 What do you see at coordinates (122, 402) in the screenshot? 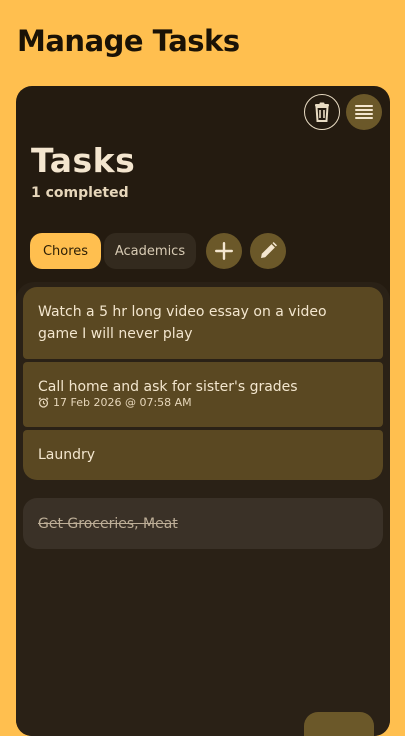
I see `reminder-text: 17 Feb 2026 @ 07:58 AM` at bounding box center [122, 402].